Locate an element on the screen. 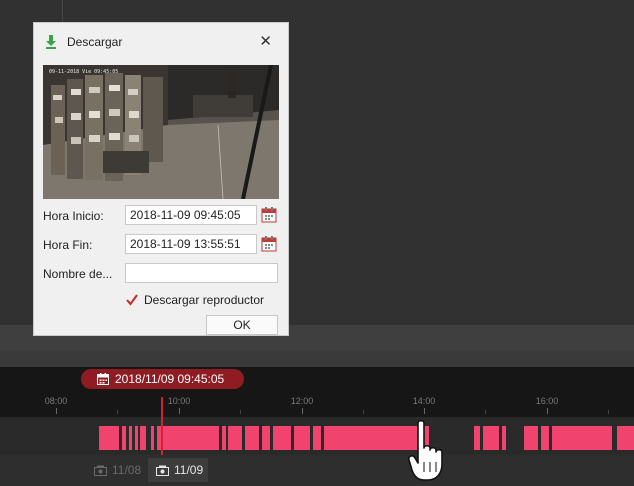 The image size is (634, 486). day-tab-1109: 11/09 is located at coordinates (178, 470).